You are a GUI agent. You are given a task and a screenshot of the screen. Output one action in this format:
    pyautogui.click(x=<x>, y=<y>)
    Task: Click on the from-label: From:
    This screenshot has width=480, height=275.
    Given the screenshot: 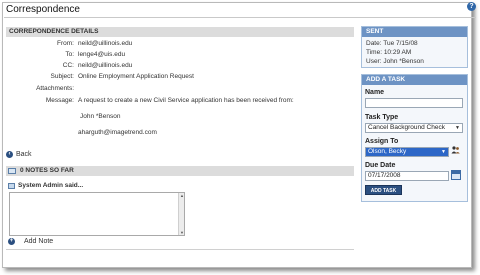 What is the action you would take?
    pyautogui.click(x=65, y=43)
    